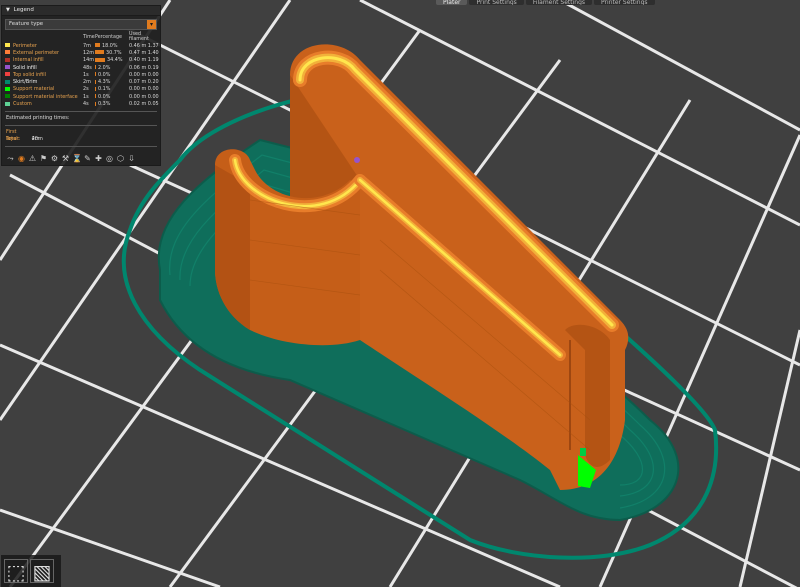 The image size is (800, 587). What do you see at coordinates (98, 158) in the screenshot?
I see `custom-gcodes-icon: ✚` at bounding box center [98, 158].